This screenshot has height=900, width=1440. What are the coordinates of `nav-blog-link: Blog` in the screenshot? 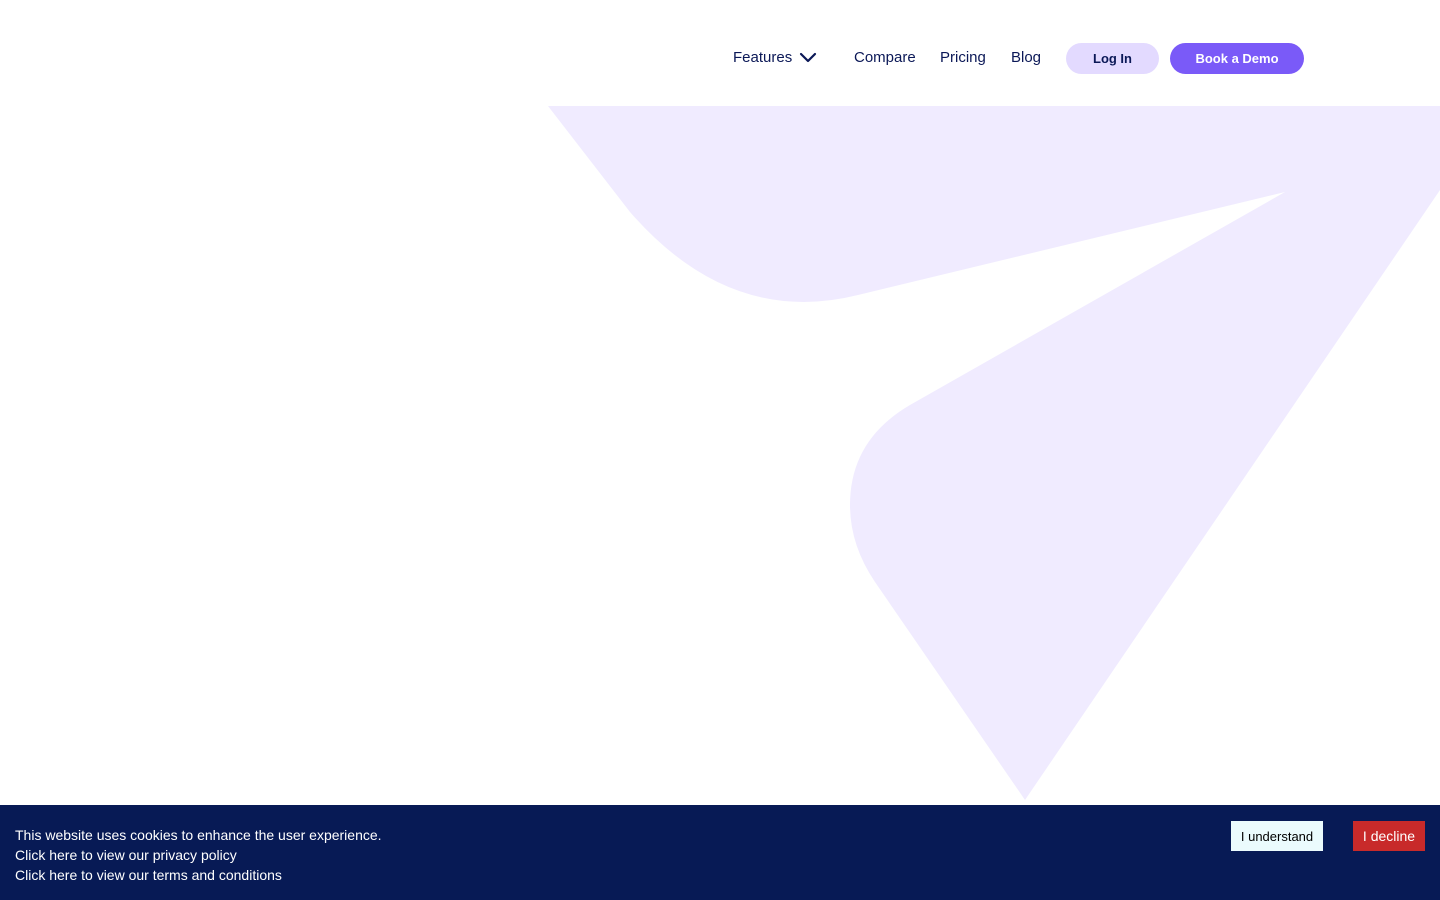 It's located at (1026, 58).